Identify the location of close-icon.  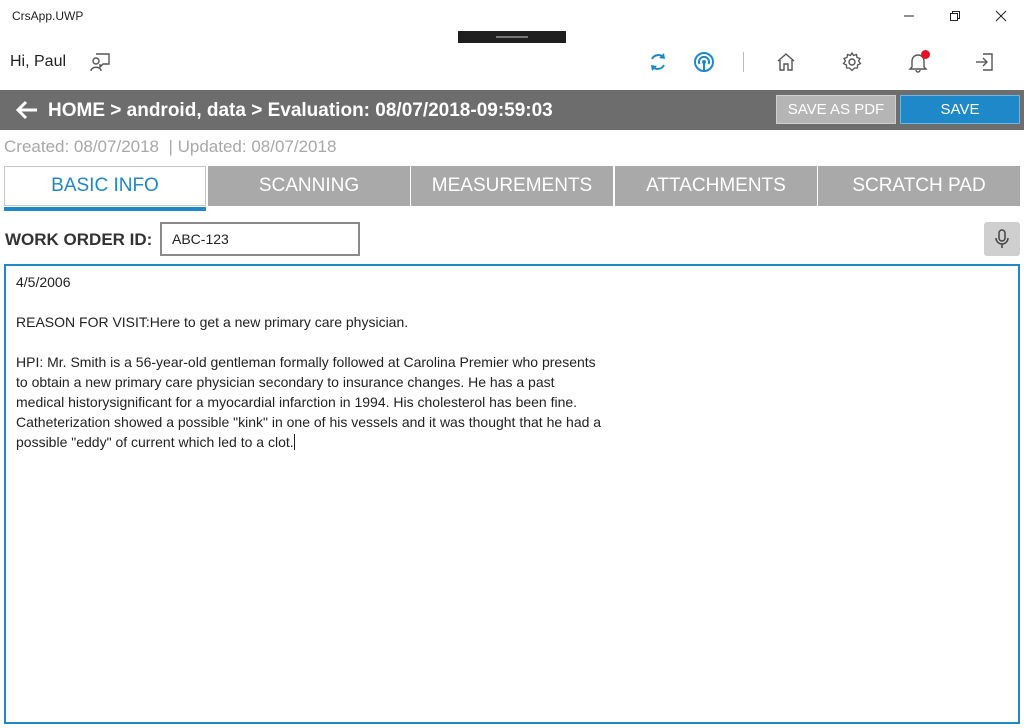
(1001, 16).